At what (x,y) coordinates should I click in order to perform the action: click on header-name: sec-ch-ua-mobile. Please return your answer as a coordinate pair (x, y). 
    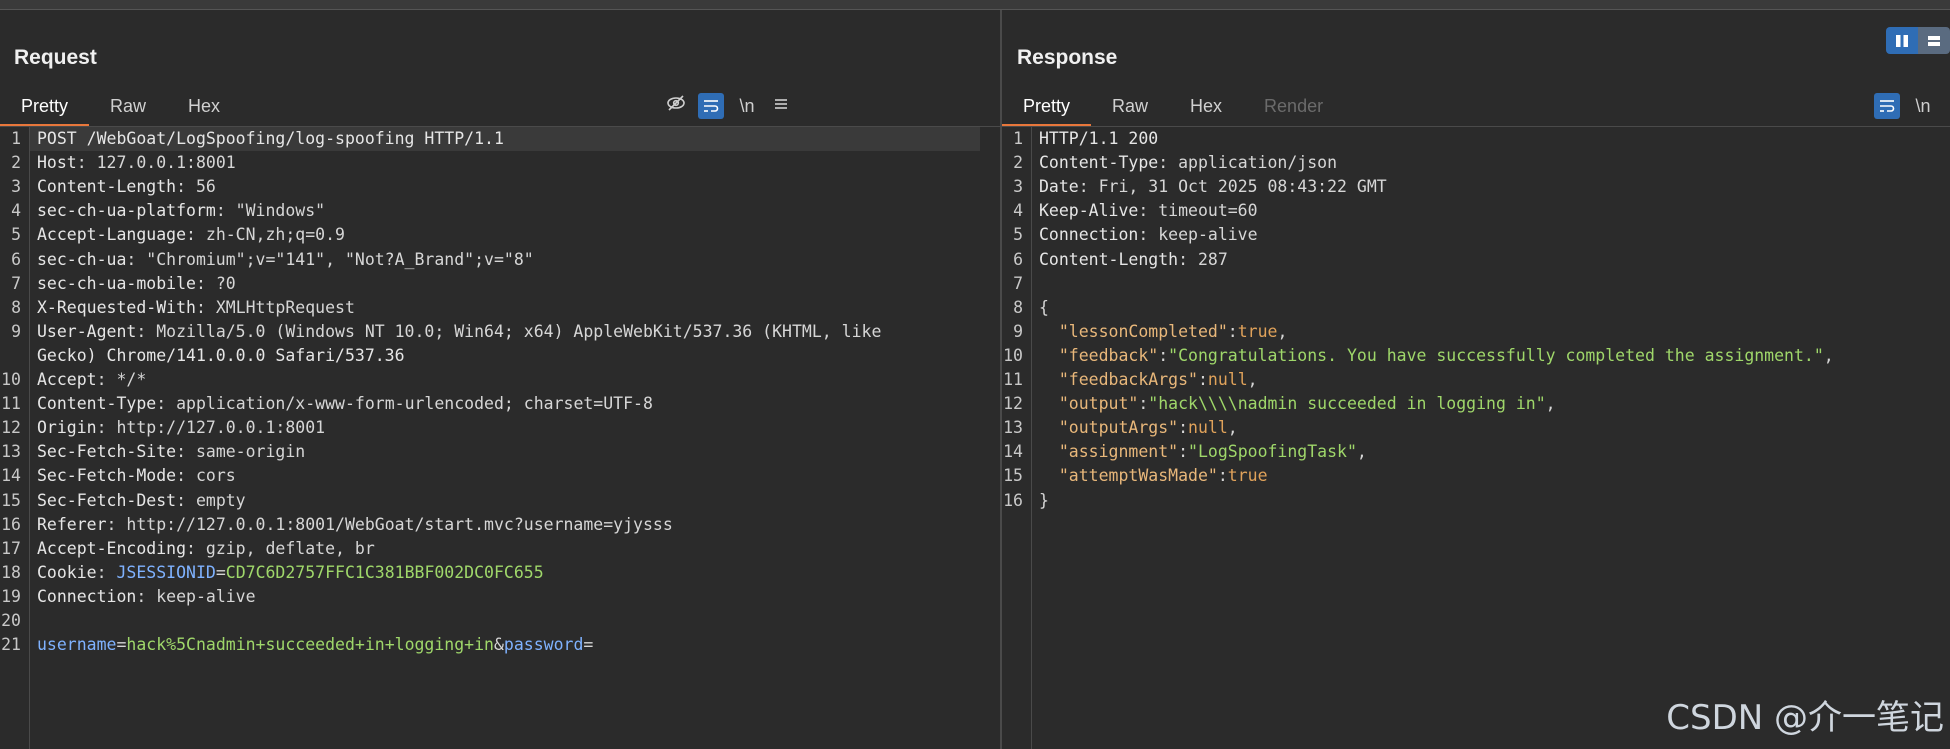
    Looking at the image, I should click on (116, 283).